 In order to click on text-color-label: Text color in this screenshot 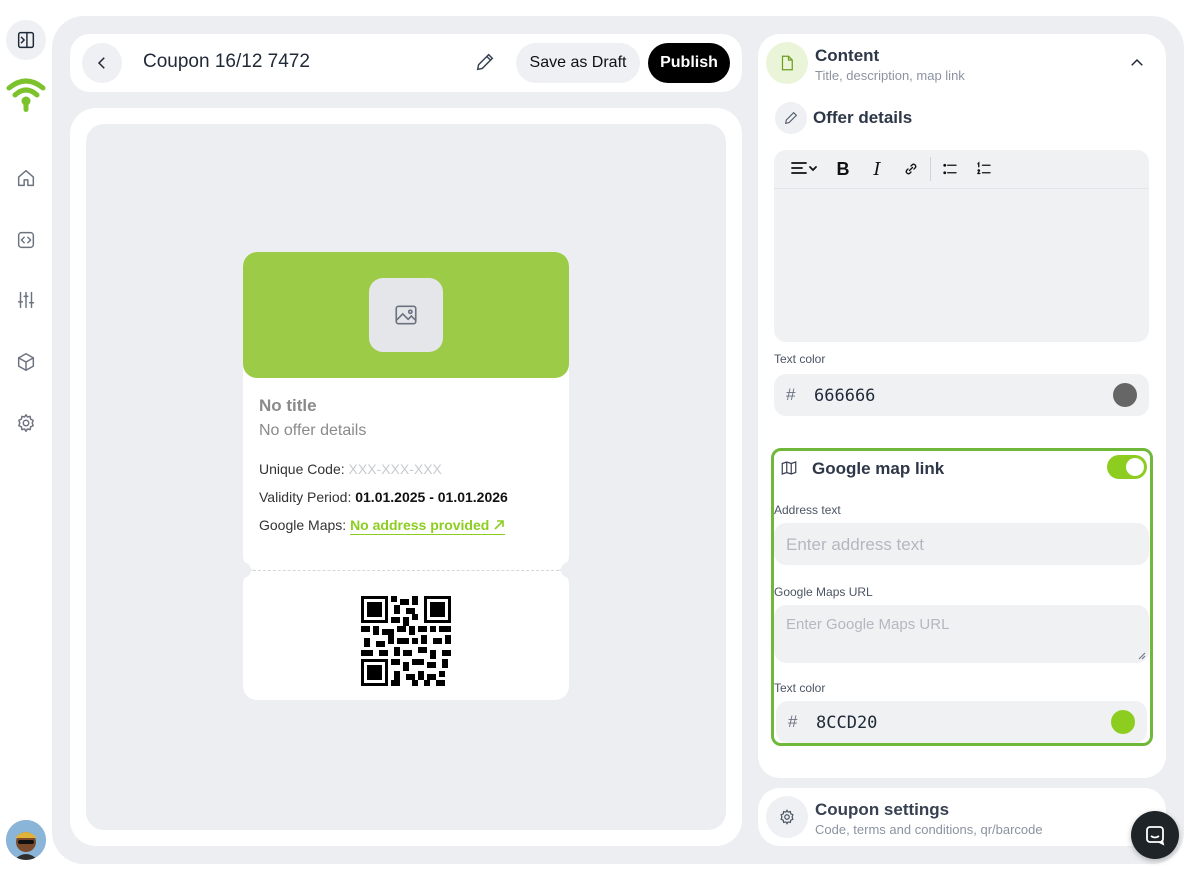, I will do `click(800, 359)`.